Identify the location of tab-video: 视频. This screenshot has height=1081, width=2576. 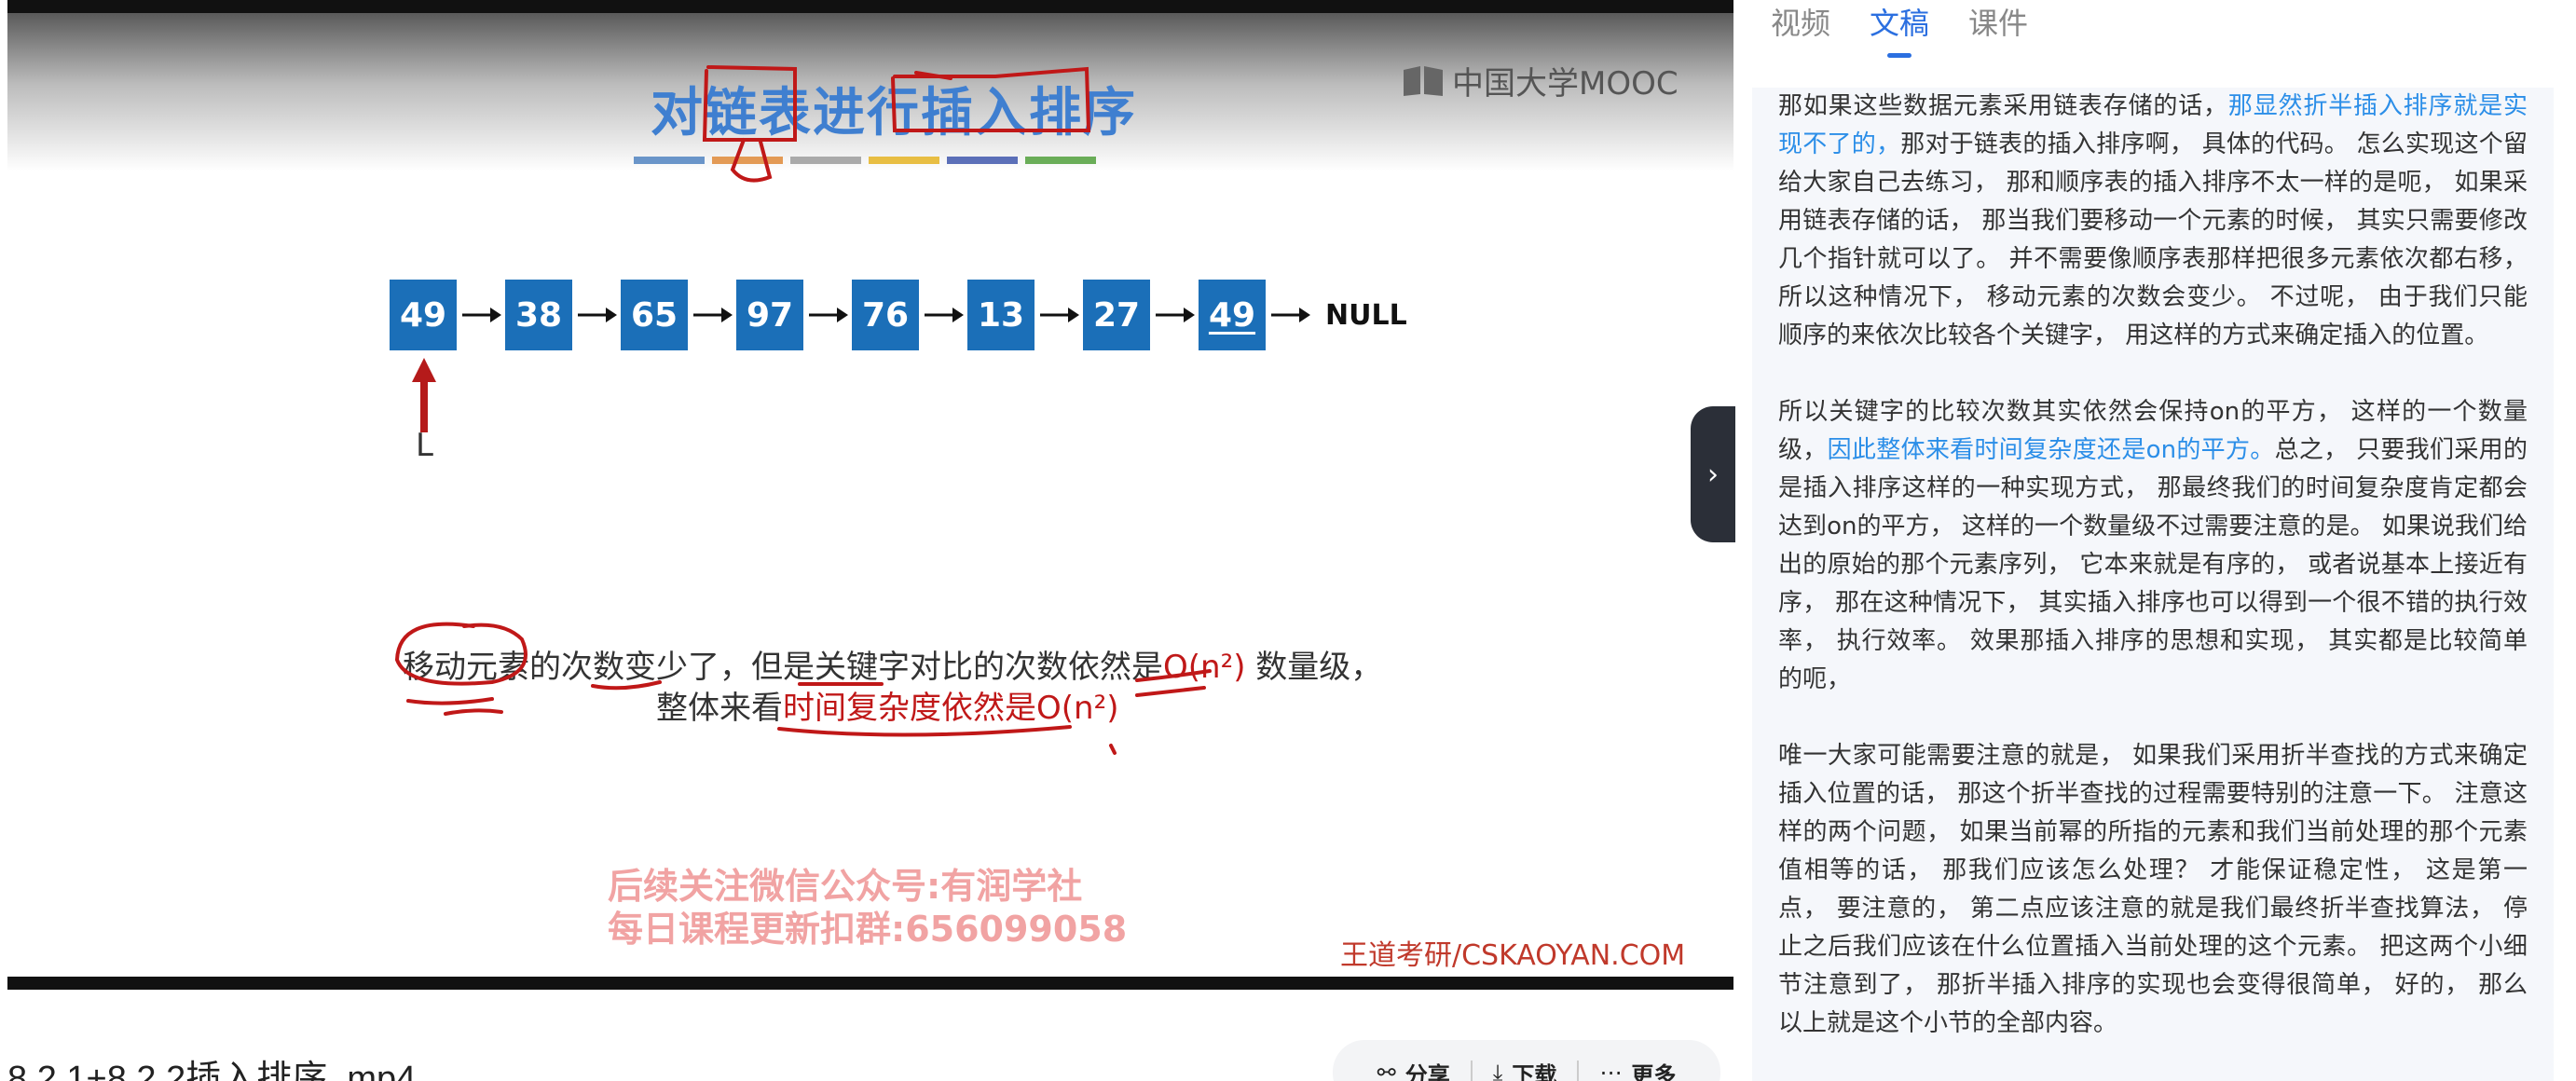
(1800, 26).